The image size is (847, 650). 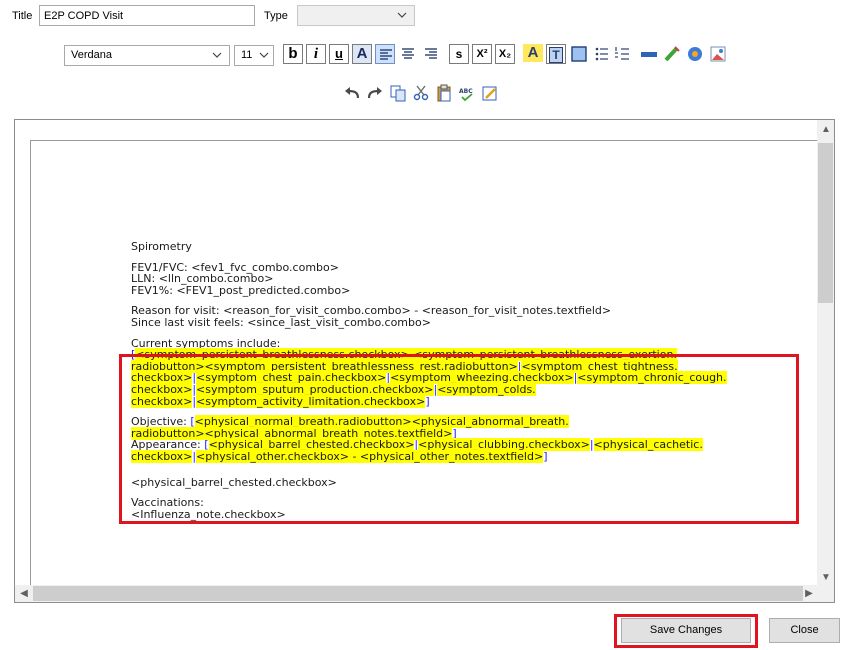 I want to click on strikethrough-button: s, so click(x=459, y=54).